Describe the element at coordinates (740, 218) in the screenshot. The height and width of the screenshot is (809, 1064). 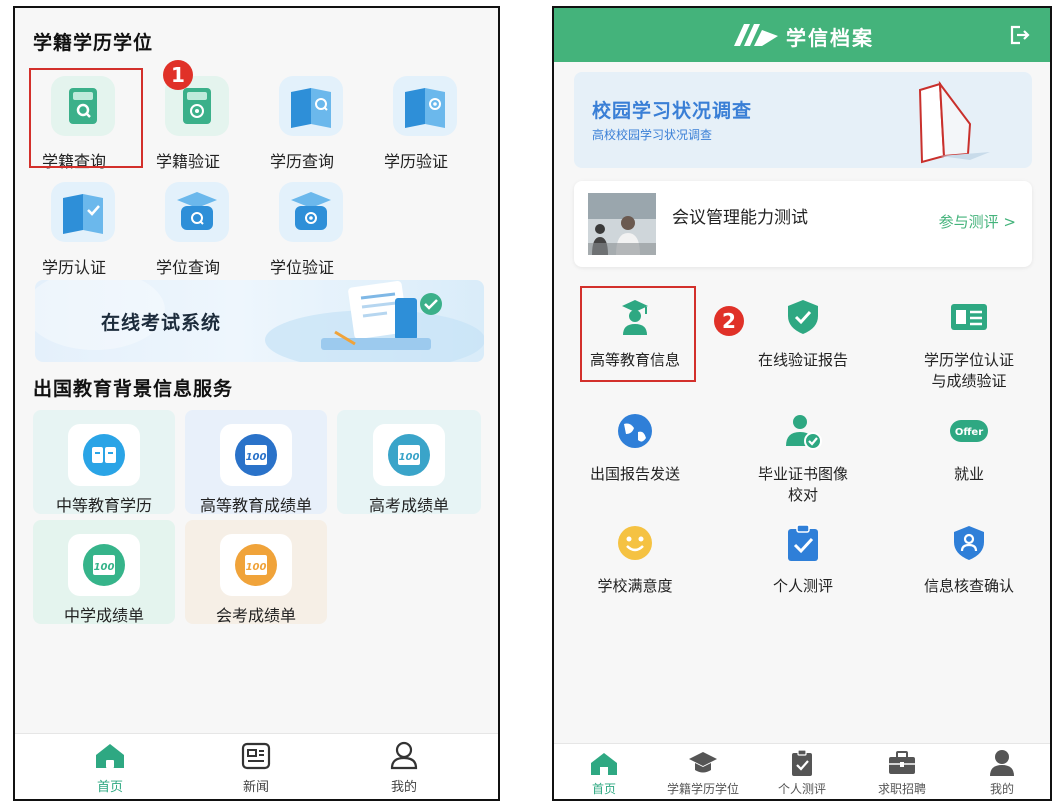
I see `meeting-test-title: 会议管理能力测试` at that location.